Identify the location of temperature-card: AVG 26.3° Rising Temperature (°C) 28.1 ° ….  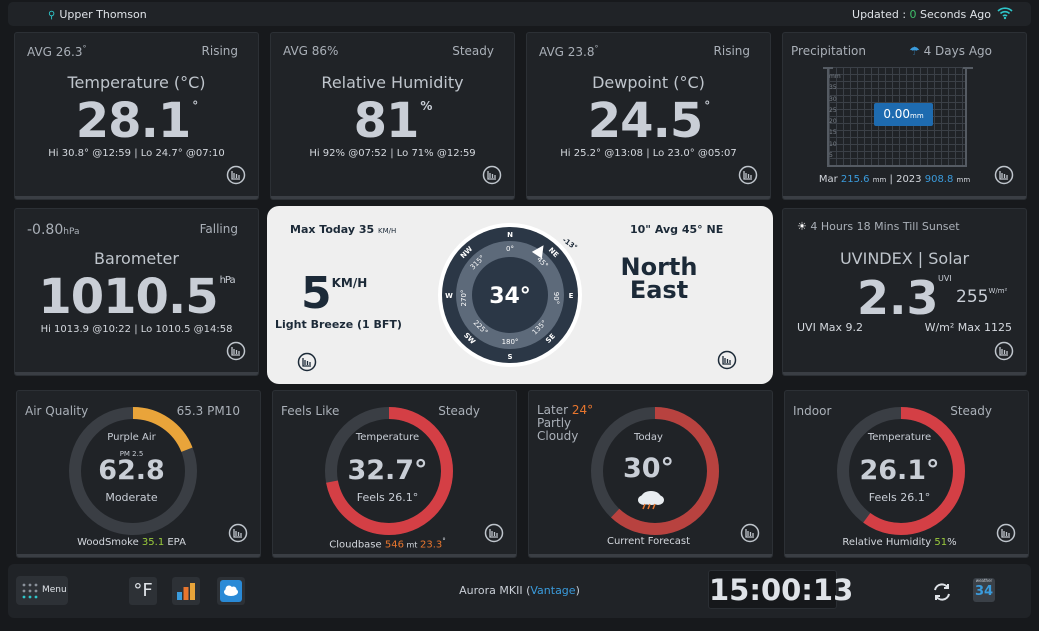
(136, 116).